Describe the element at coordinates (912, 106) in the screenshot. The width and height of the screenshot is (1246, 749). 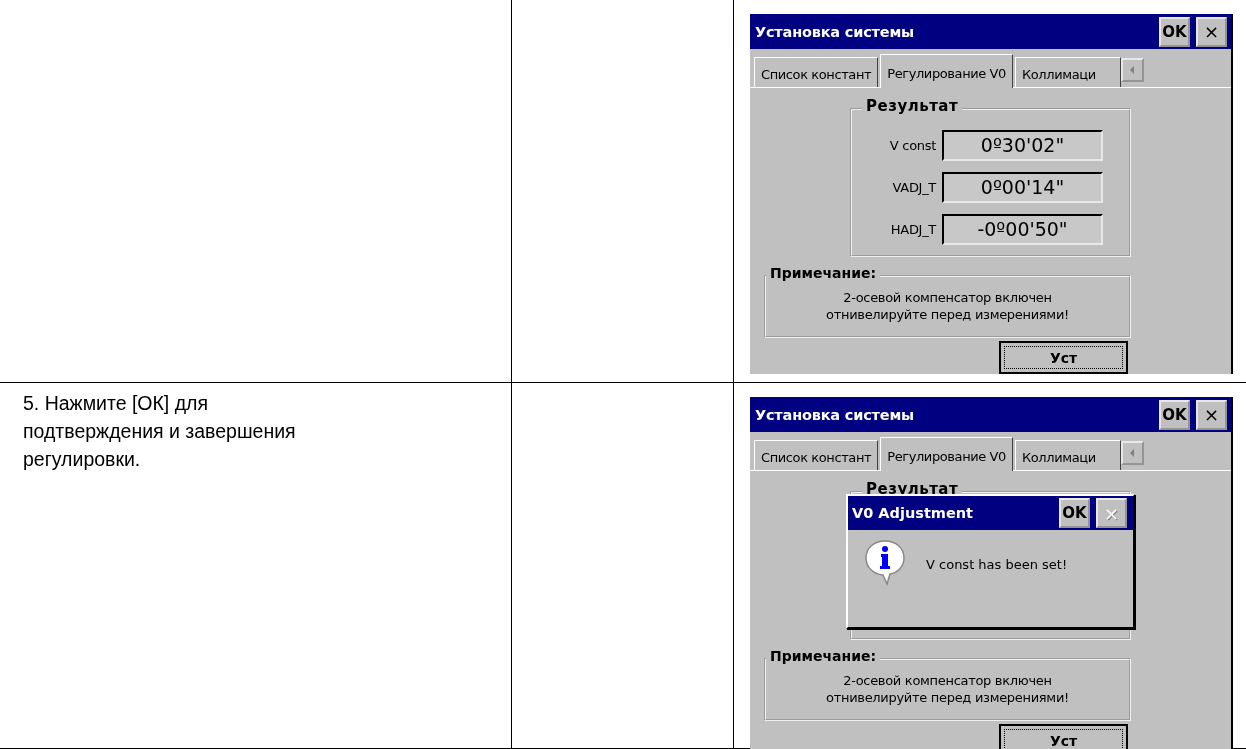
I see `group-label: Результат` at that location.